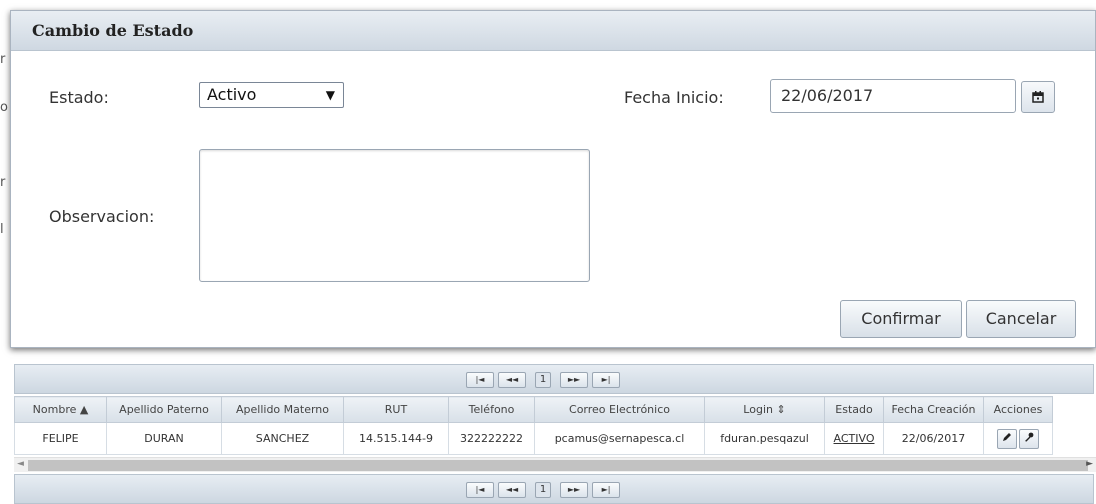  I want to click on col-fecha-creacion: Fecha Creación, so click(933, 409).